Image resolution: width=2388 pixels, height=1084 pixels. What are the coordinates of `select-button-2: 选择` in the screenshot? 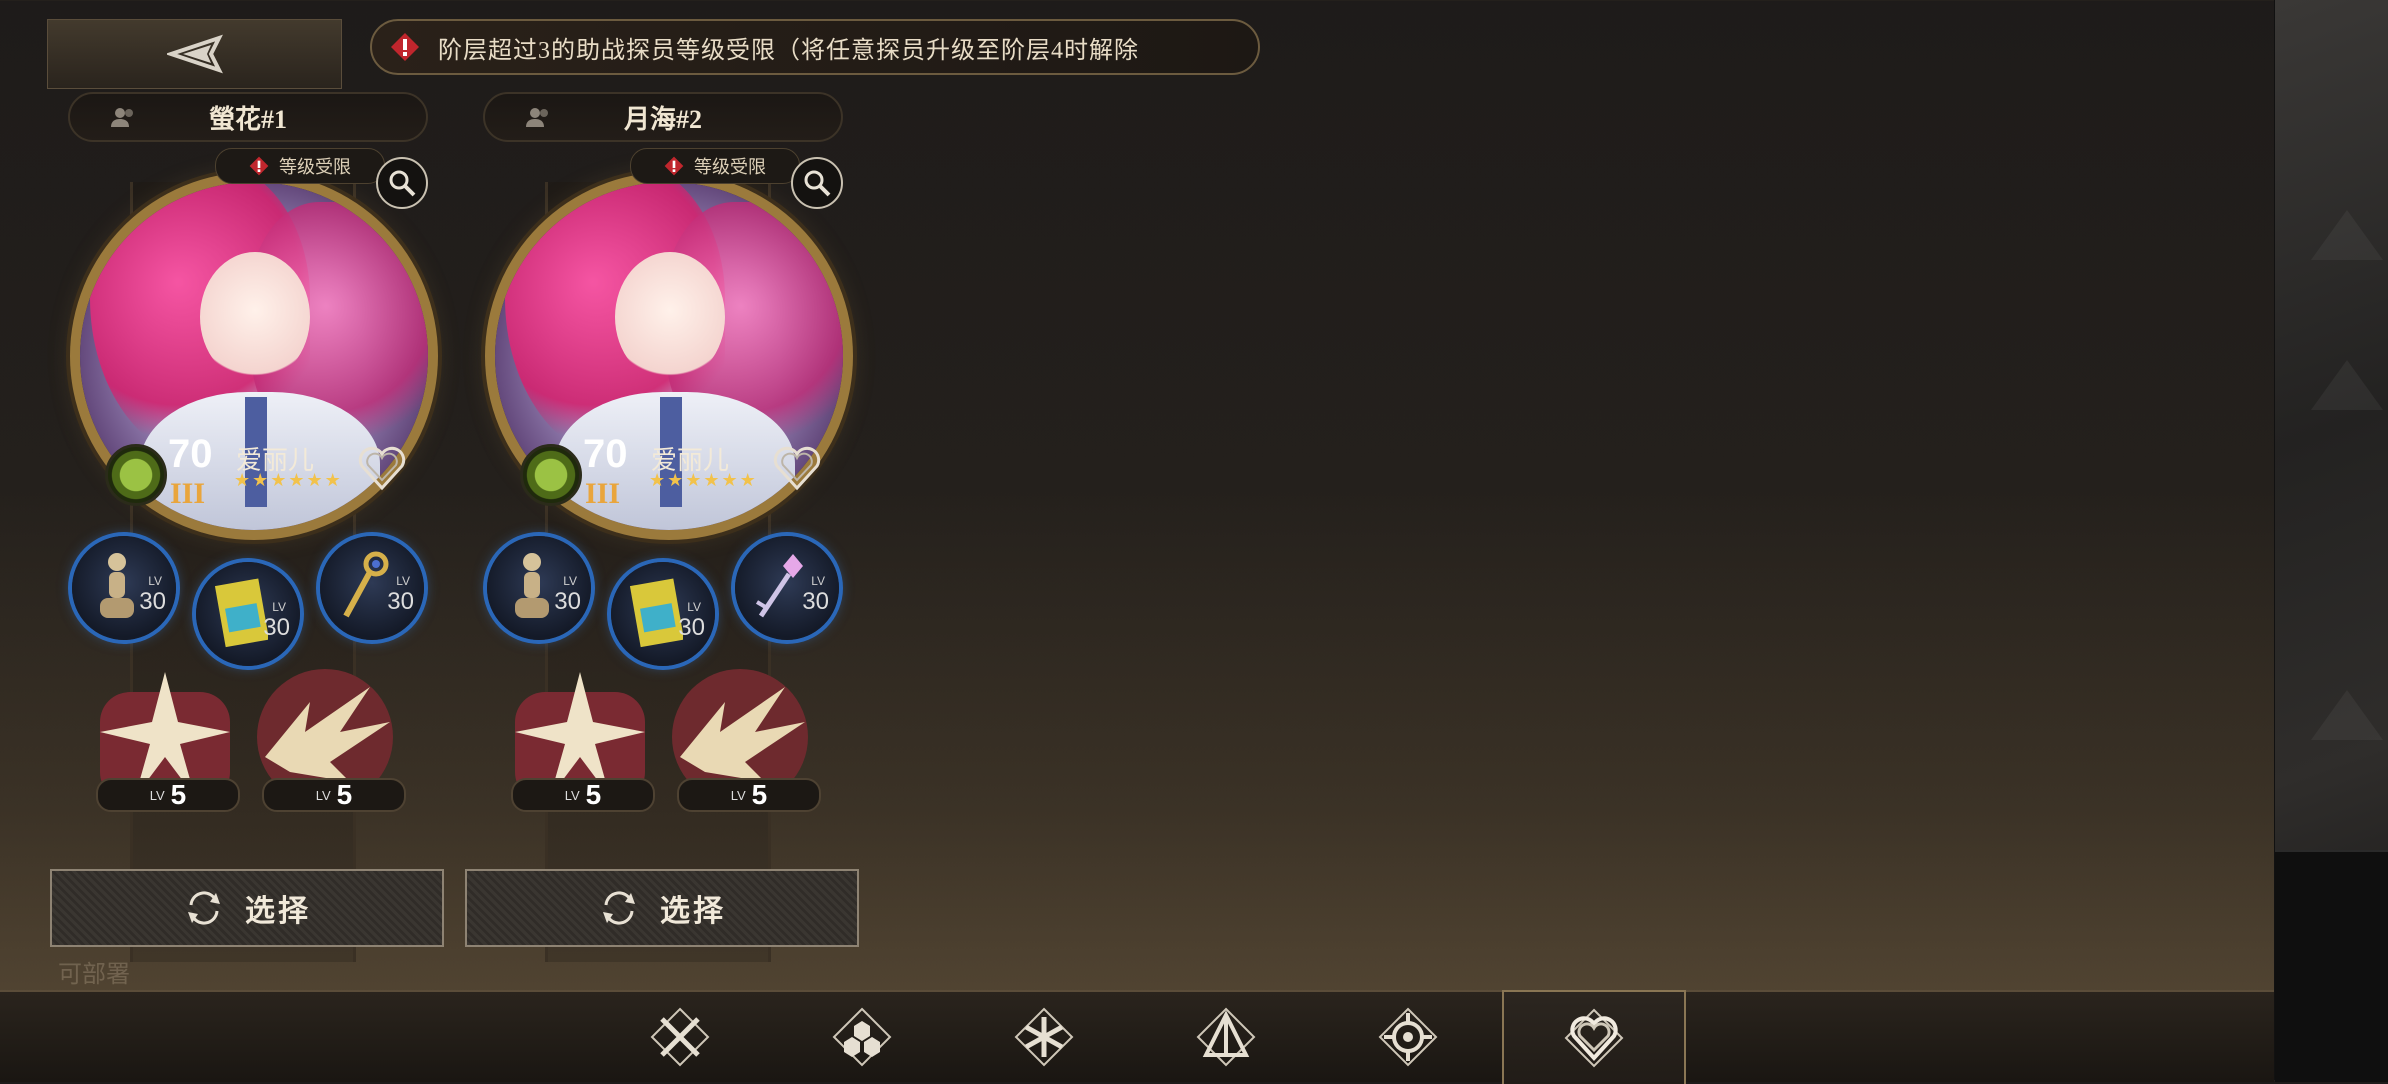 It's located at (662, 908).